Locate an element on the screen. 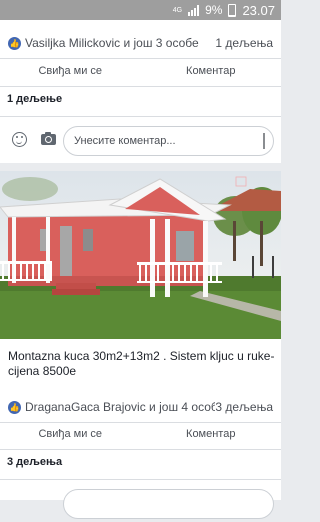 This screenshot has width=320, height=522. text-cursor is located at coordinates (264, 141).